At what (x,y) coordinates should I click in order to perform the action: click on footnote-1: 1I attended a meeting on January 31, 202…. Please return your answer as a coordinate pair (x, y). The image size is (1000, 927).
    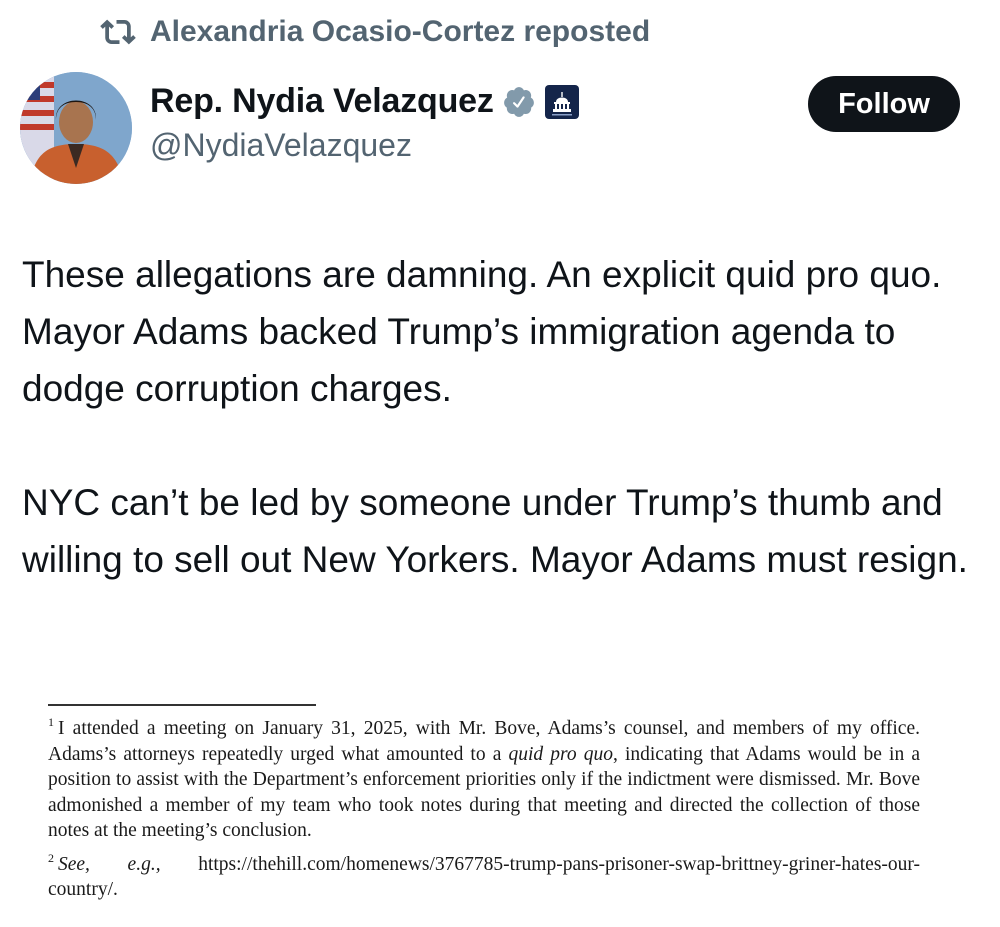
    Looking at the image, I should click on (484, 780).